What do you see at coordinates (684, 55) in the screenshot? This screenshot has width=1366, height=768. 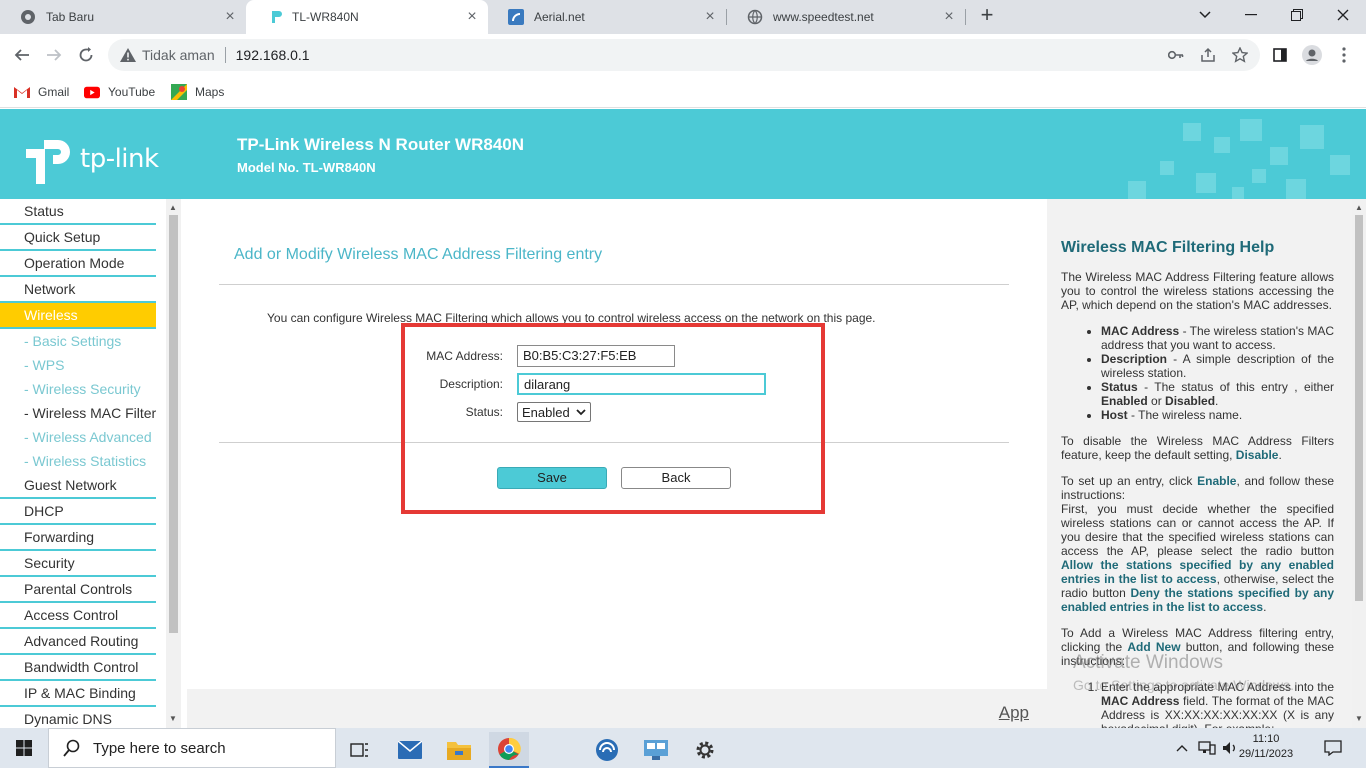 I see `address-bar: Tidak aman 192.168.0.1` at bounding box center [684, 55].